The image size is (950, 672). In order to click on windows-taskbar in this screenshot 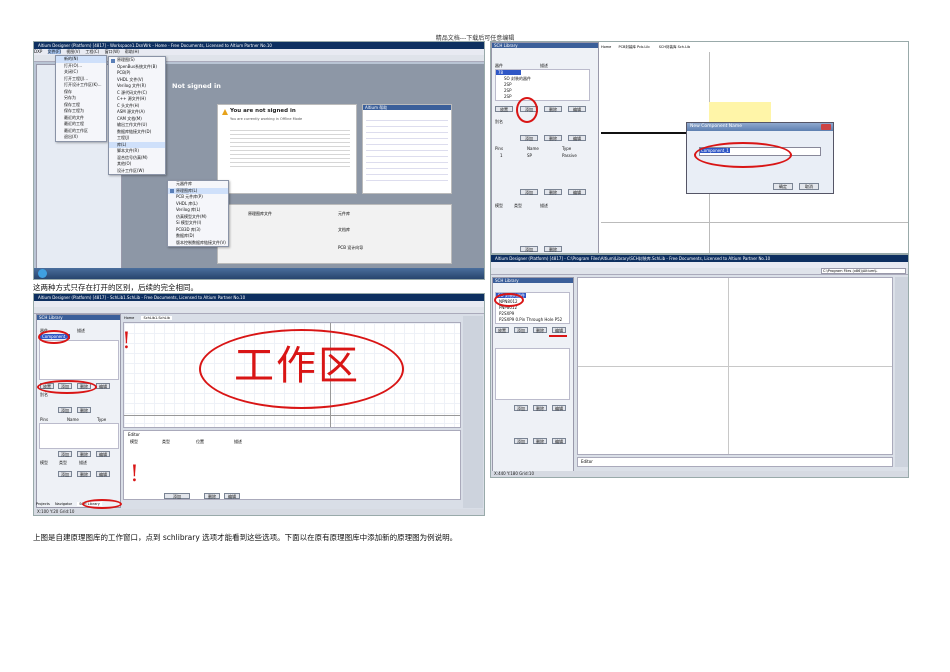, I will do `click(259, 273)`.